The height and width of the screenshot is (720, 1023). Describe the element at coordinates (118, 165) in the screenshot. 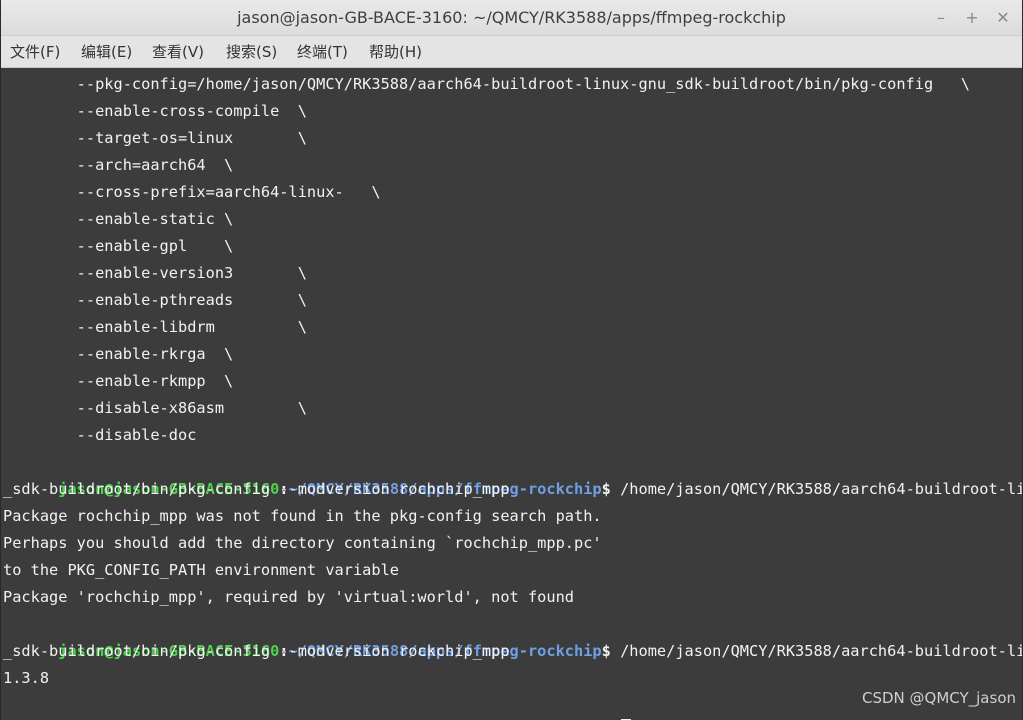

I see `terminal-line: --arch=aarch64 \` at that location.